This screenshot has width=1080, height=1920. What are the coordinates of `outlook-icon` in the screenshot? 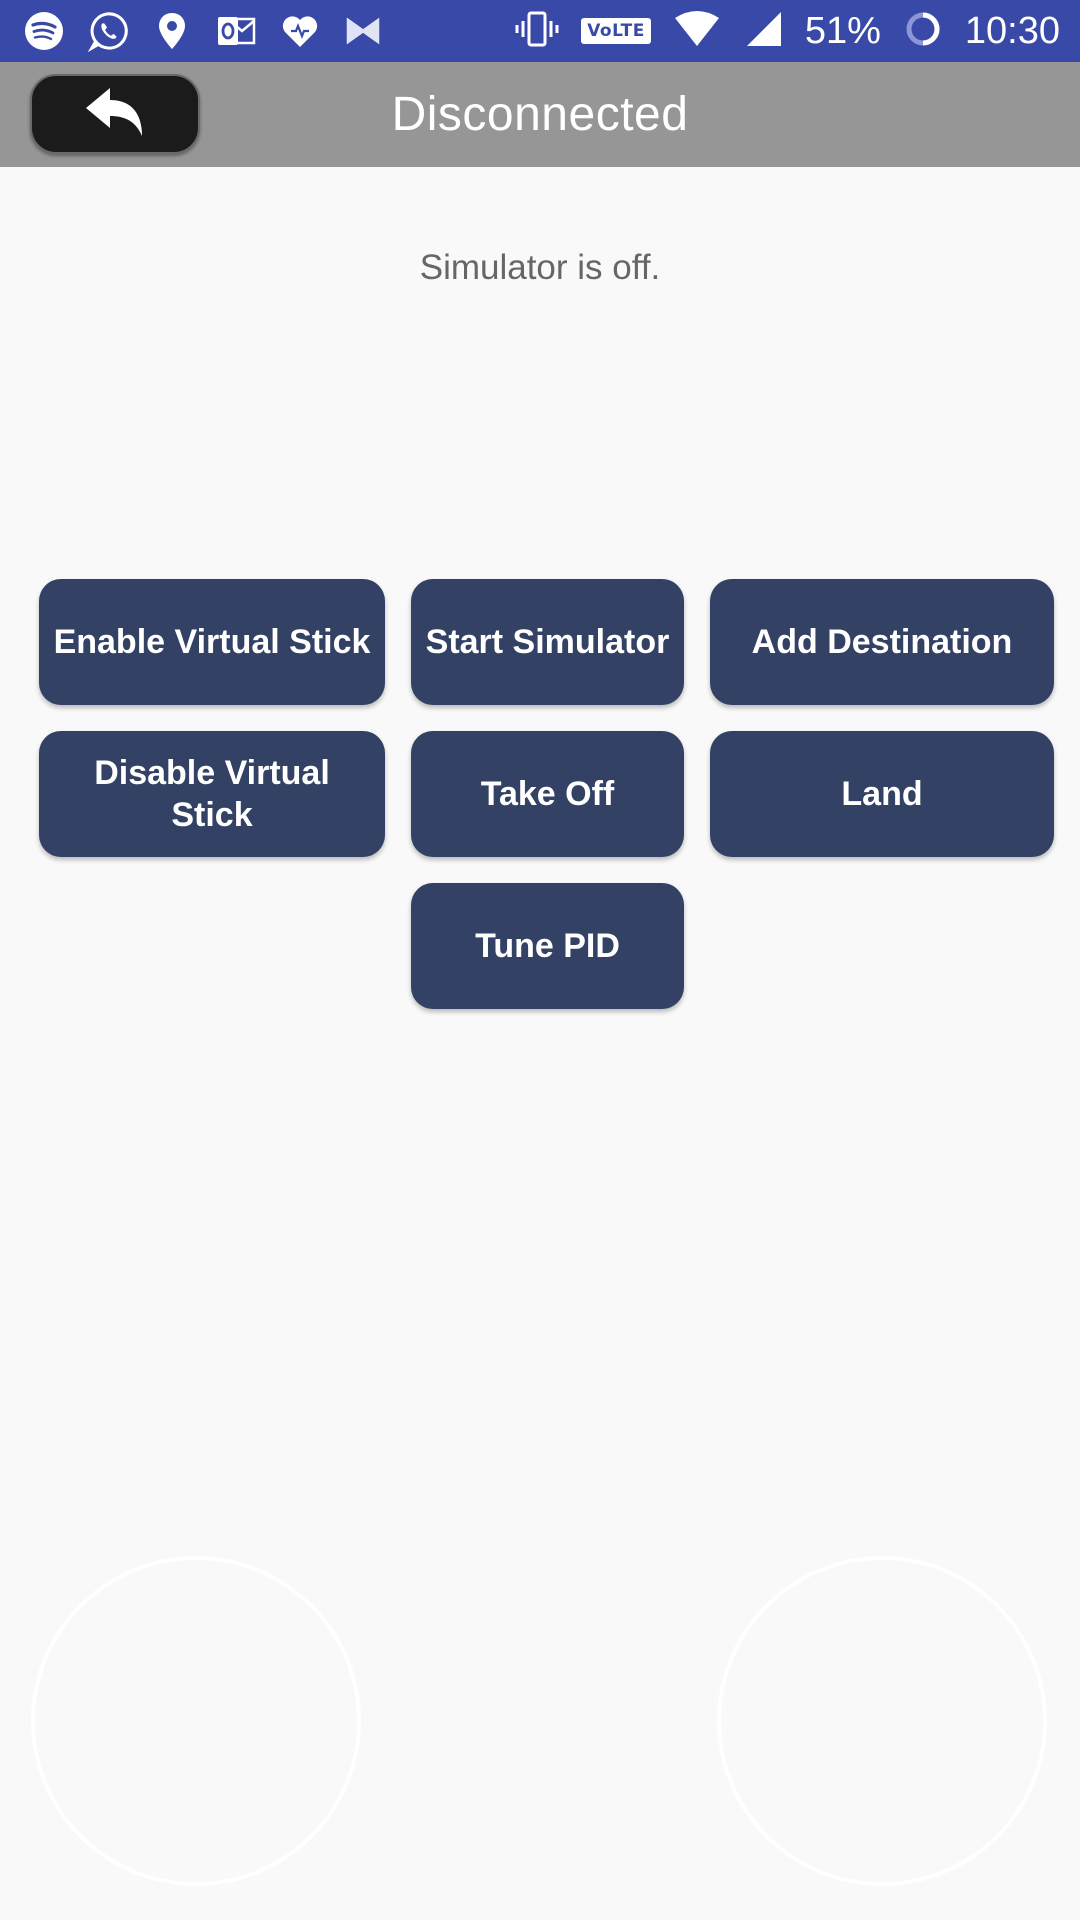 It's located at (236, 31).